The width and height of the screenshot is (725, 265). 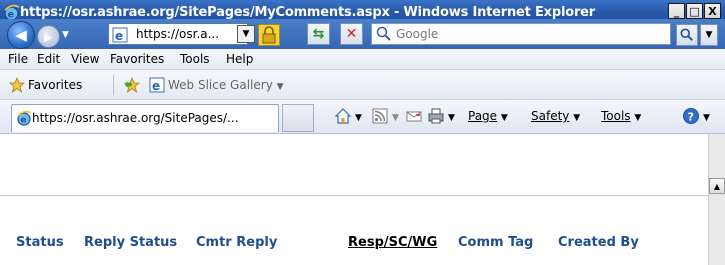 What do you see at coordinates (451, 116) in the screenshot?
I see `print-dropdown-icon: ▼` at bounding box center [451, 116].